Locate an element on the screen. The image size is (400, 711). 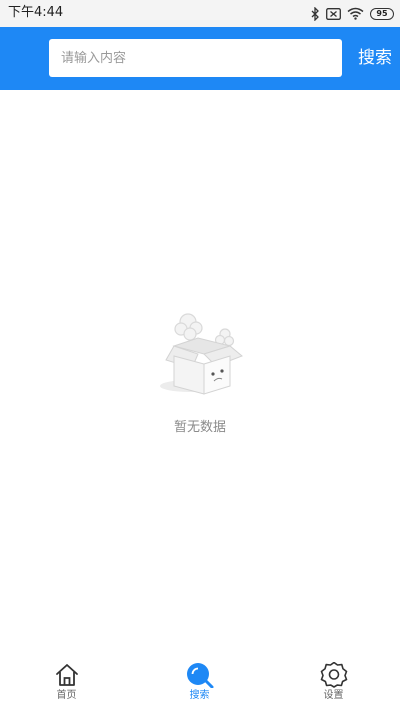
header-bar: 搜索 is located at coordinates (200, 58).